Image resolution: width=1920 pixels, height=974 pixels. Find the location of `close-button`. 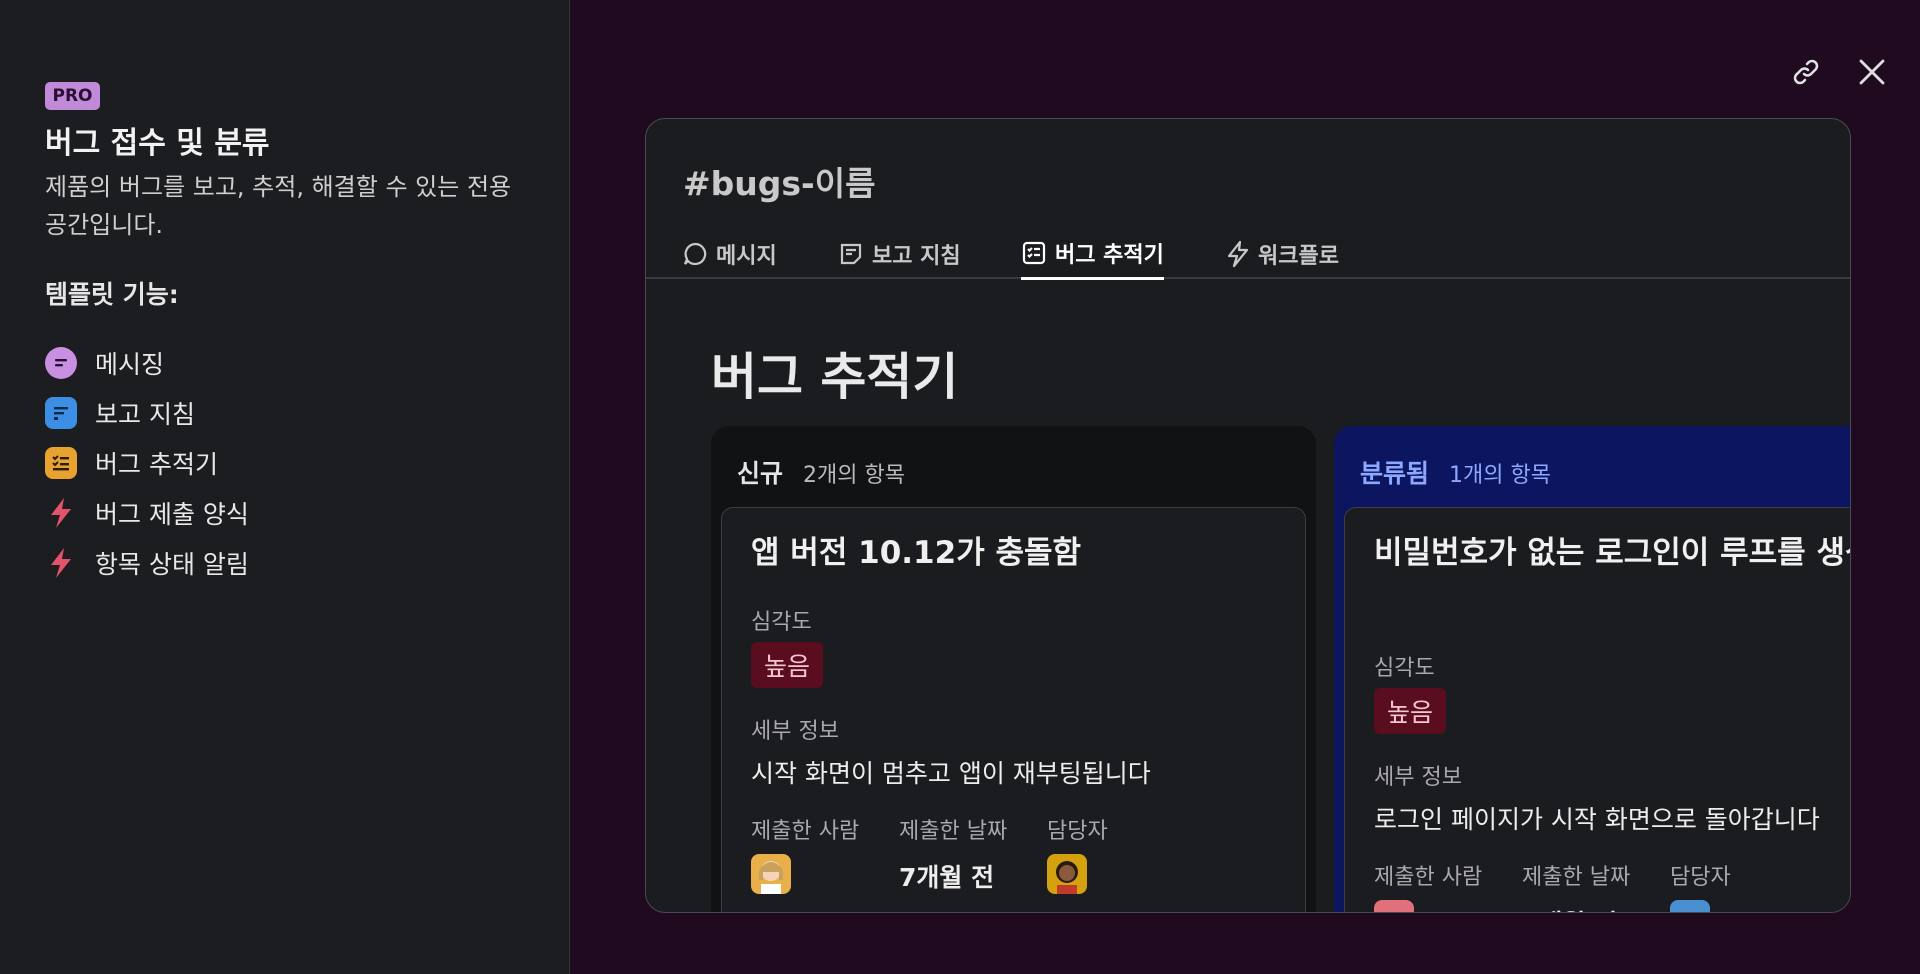

close-button is located at coordinates (1872, 72).